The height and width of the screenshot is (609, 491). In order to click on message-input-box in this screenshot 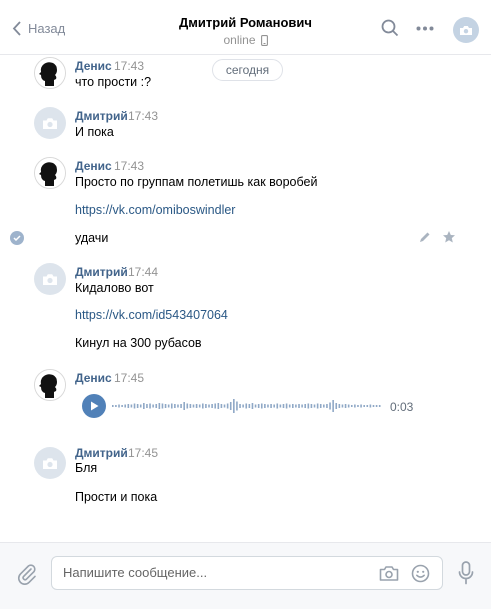, I will do `click(247, 573)`.